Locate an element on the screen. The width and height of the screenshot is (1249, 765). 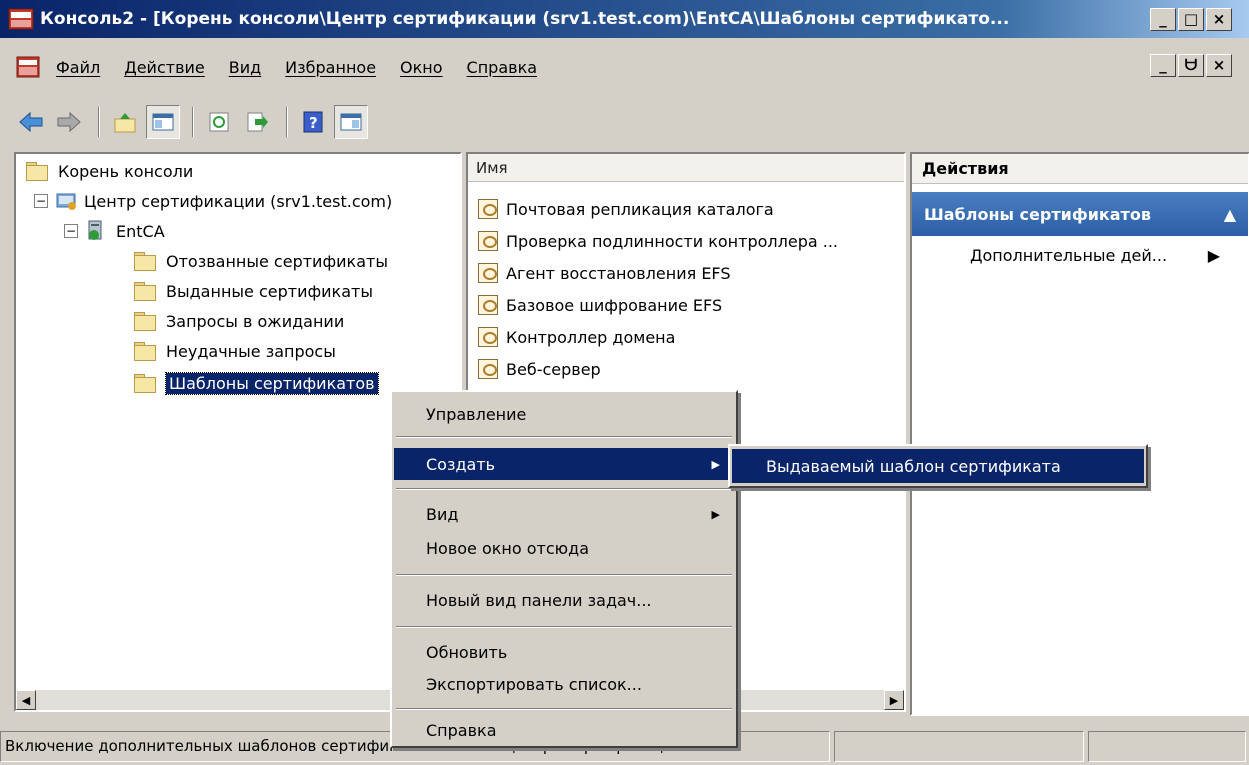
doc-minimize-button: _ is located at coordinates (1163, 65).